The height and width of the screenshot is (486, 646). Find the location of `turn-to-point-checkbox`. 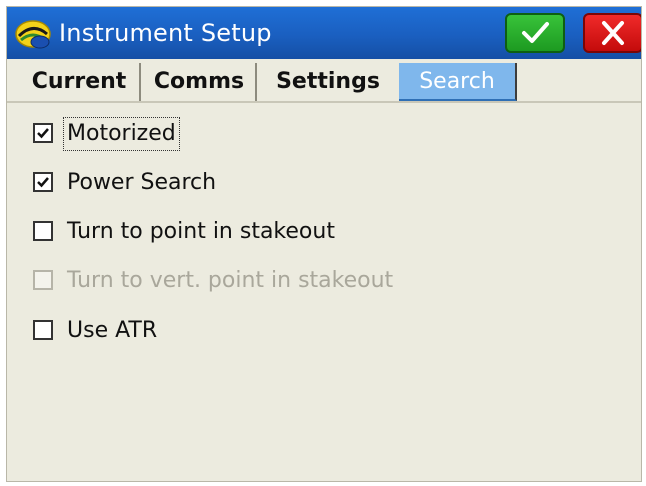

turn-to-point-checkbox is located at coordinates (43, 231).